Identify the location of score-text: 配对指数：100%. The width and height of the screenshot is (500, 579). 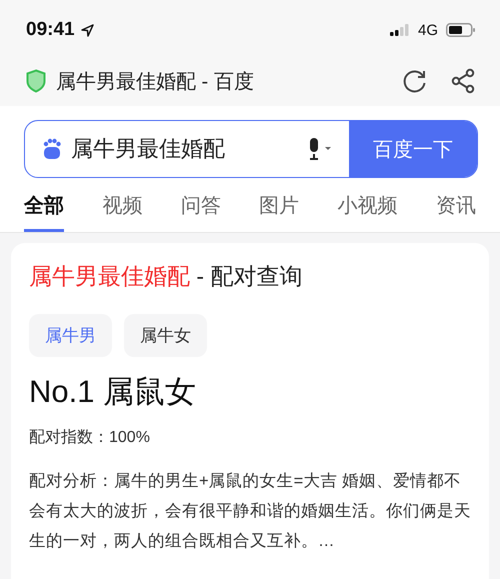
(90, 438).